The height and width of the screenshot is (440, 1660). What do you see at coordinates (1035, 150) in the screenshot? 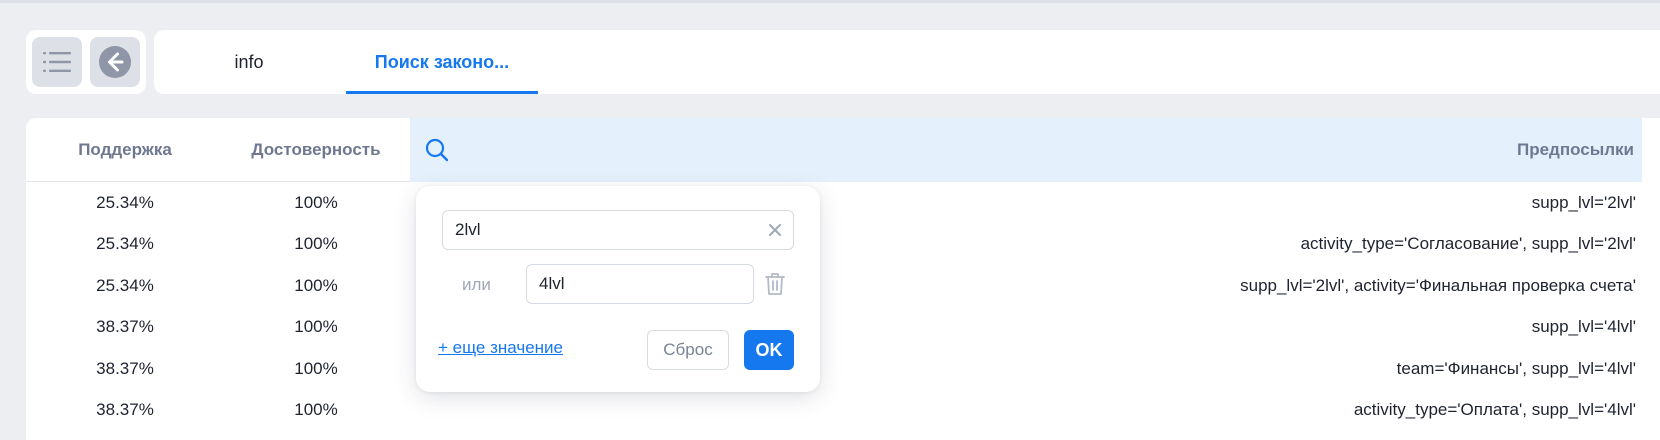
I see `column-filter-header` at bounding box center [1035, 150].